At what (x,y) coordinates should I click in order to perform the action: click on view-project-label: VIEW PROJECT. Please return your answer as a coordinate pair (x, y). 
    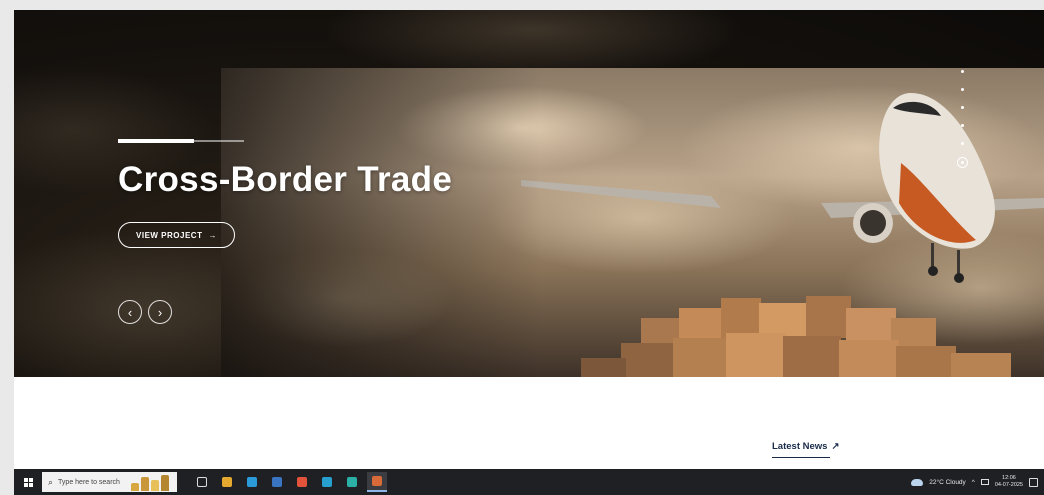
    Looking at the image, I should click on (169, 235).